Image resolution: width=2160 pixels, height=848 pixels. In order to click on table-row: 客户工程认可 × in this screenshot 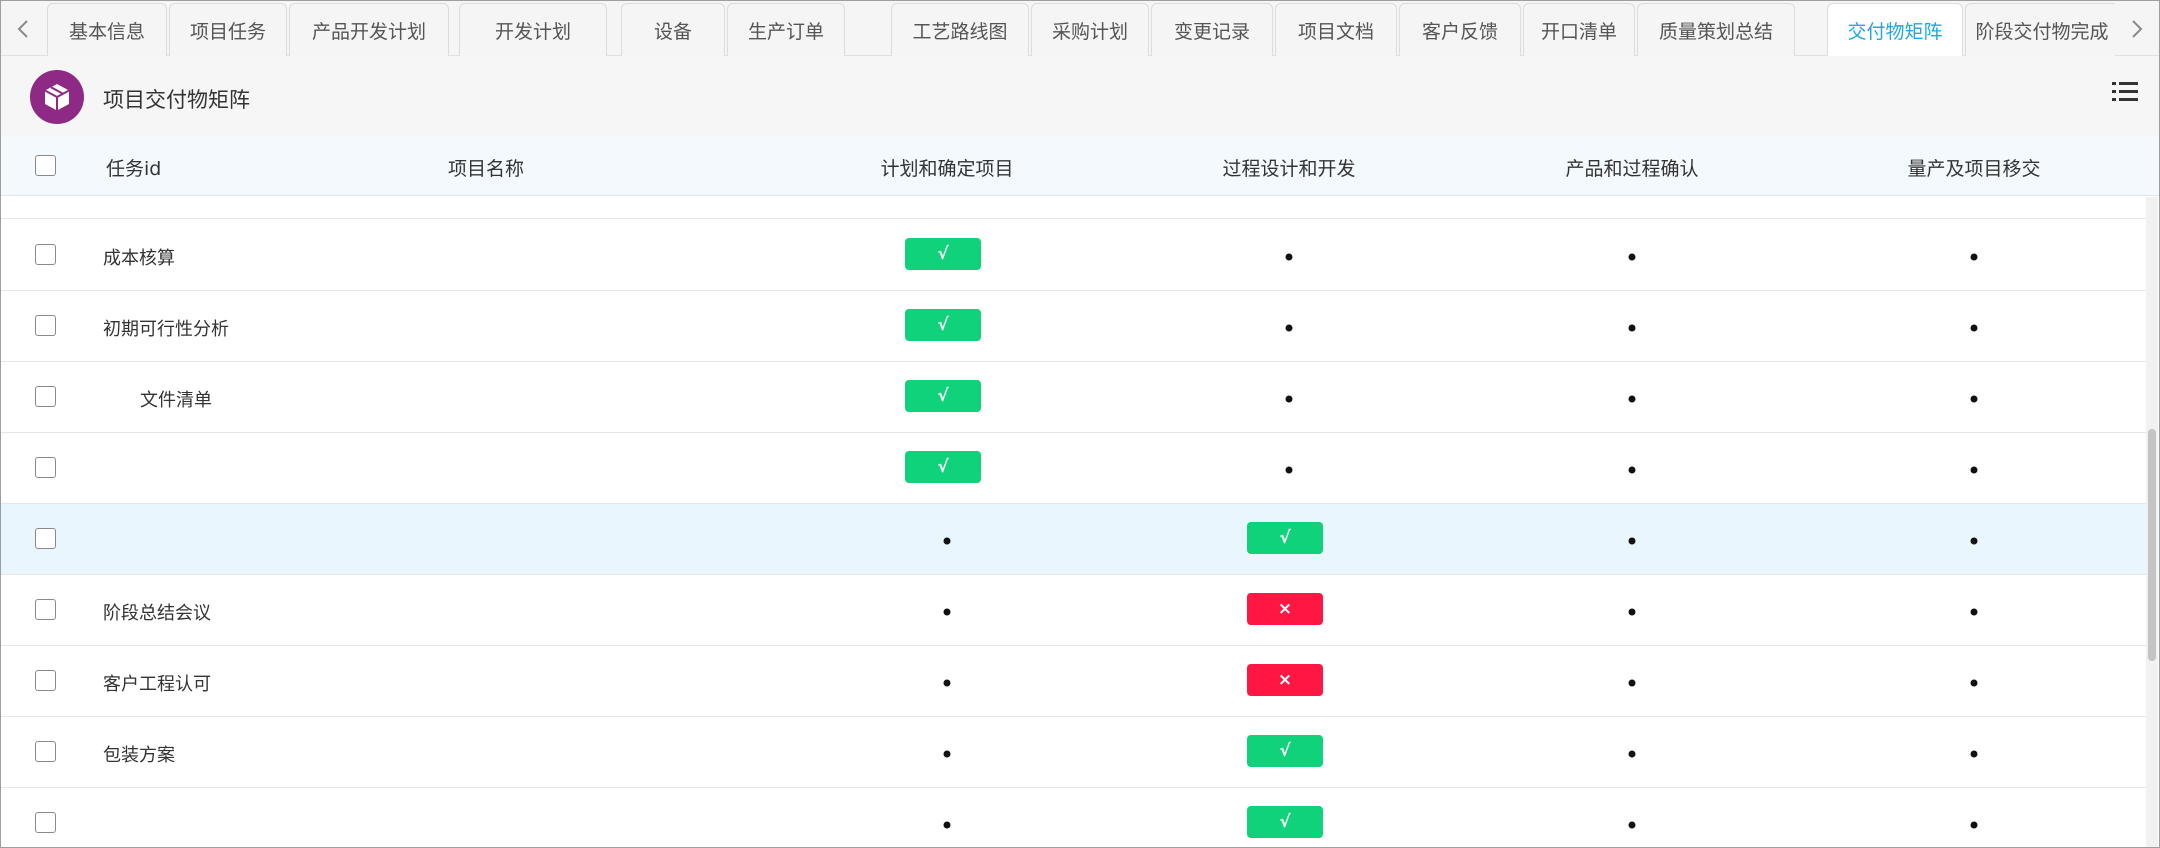, I will do `click(1073, 681)`.